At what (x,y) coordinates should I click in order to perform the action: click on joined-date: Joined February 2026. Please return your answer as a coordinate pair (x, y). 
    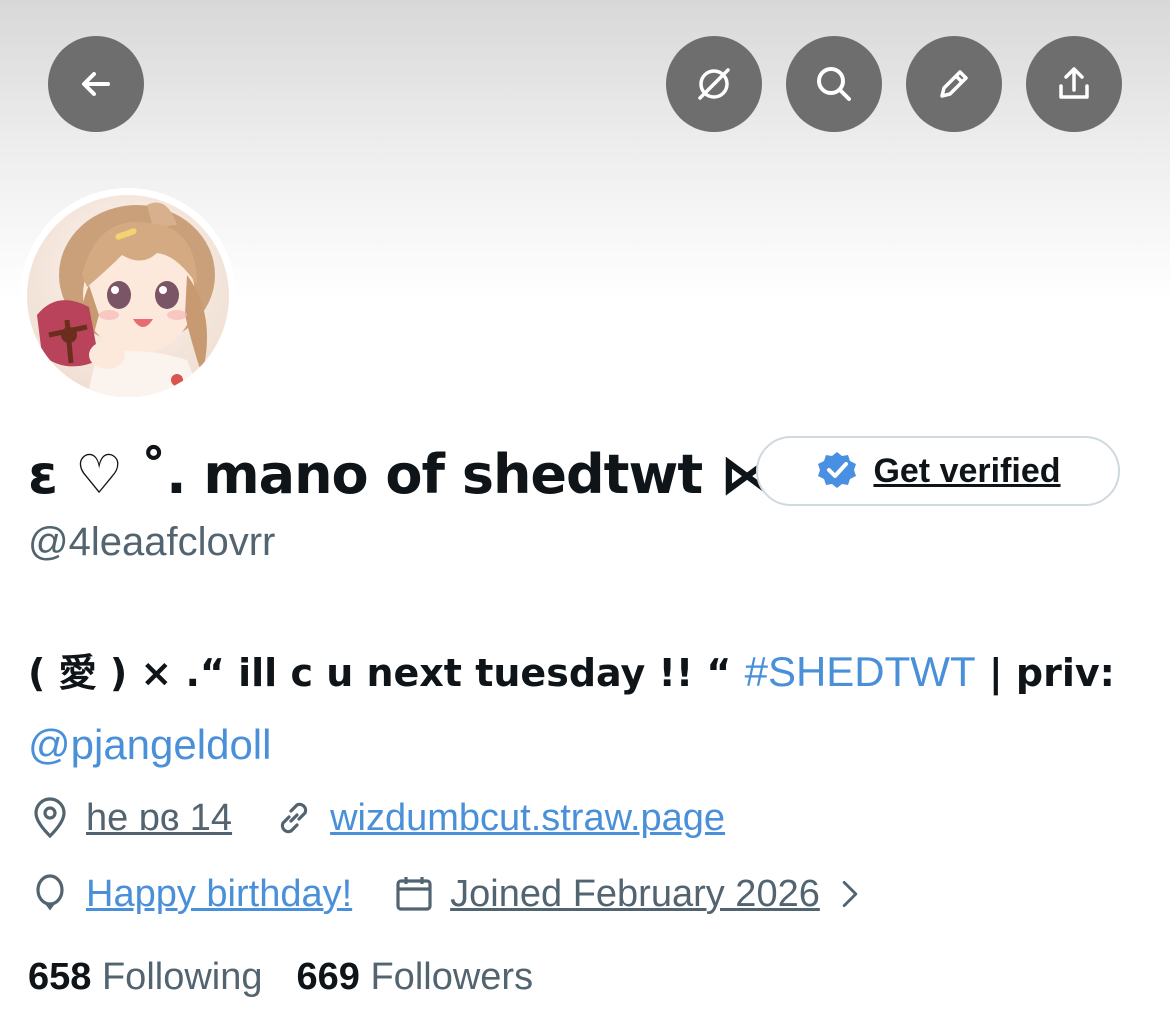
    Looking at the image, I should click on (635, 894).